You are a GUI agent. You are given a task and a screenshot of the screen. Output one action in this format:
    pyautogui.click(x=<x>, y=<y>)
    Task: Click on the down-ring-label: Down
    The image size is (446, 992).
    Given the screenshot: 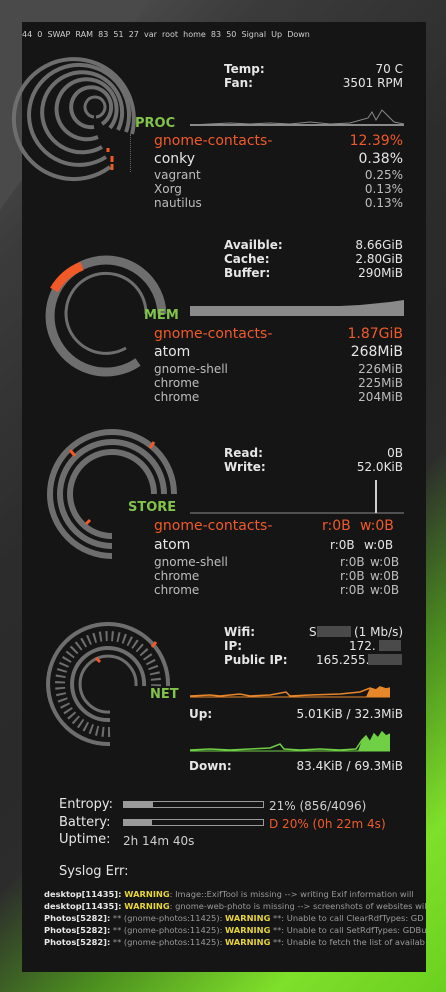 What is the action you would take?
    pyautogui.click(x=298, y=34)
    